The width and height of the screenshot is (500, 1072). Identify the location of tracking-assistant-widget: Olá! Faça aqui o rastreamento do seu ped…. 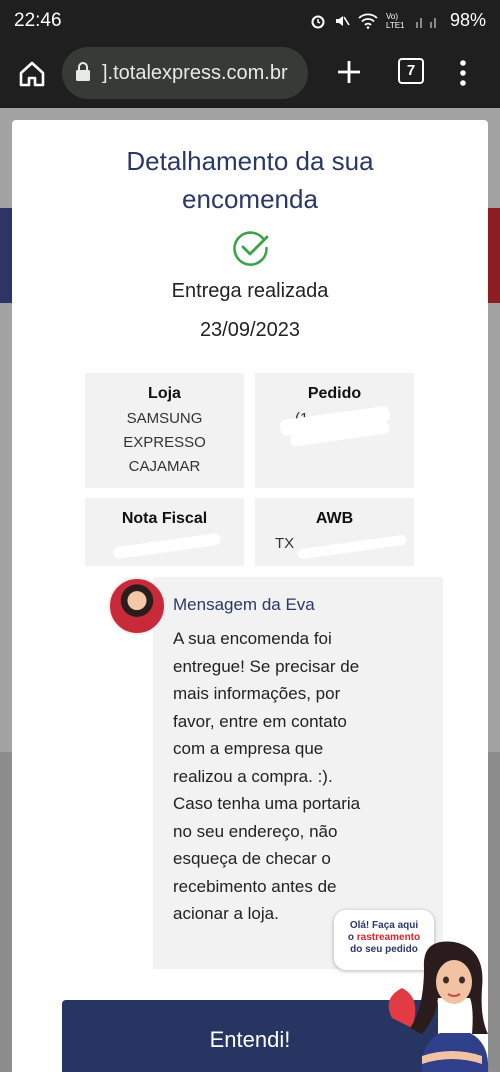
(417, 991).